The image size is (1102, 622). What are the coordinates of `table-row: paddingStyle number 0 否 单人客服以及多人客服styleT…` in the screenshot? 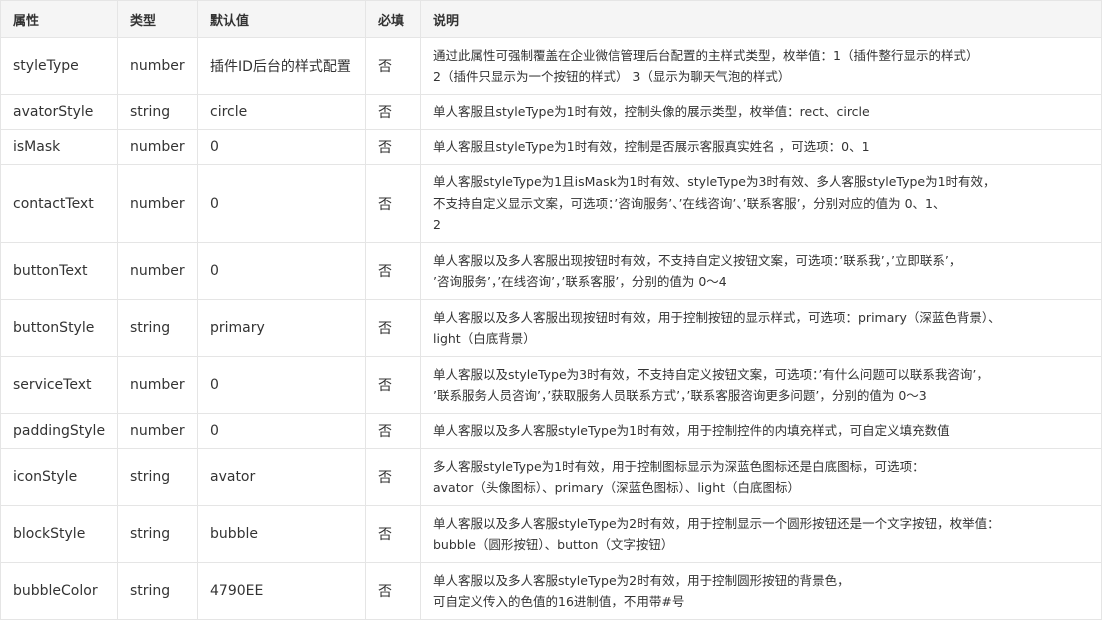 It's located at (551, 431).